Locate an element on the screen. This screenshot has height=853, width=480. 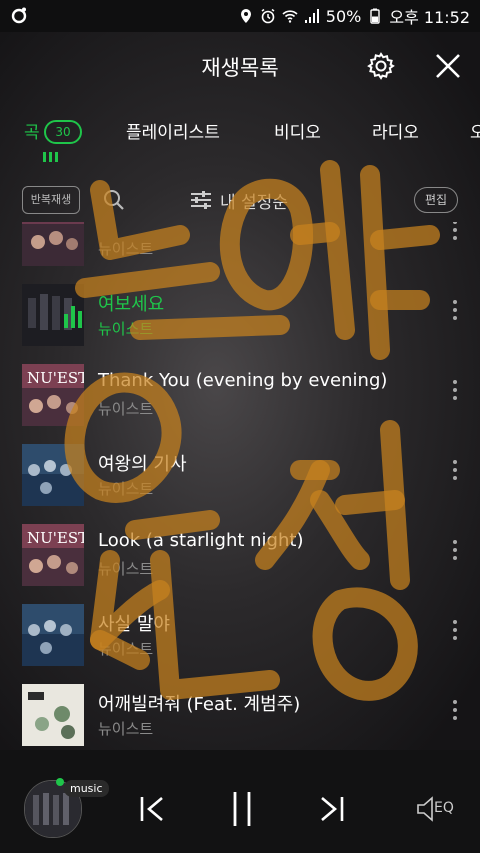
search-icon is located at coordinates (114, 200).